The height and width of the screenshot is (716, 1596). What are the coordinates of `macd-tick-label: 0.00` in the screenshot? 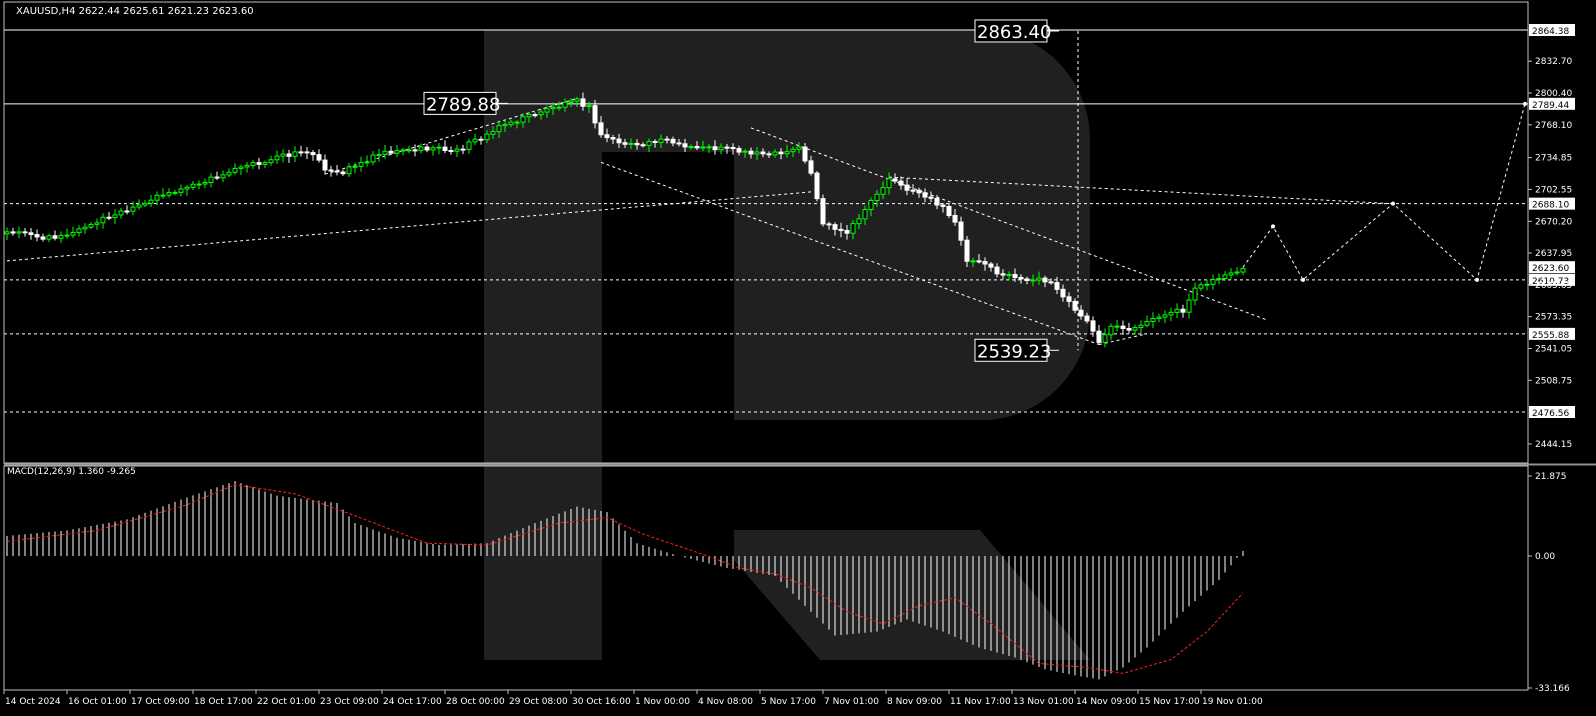 It's located at (1545, 557).